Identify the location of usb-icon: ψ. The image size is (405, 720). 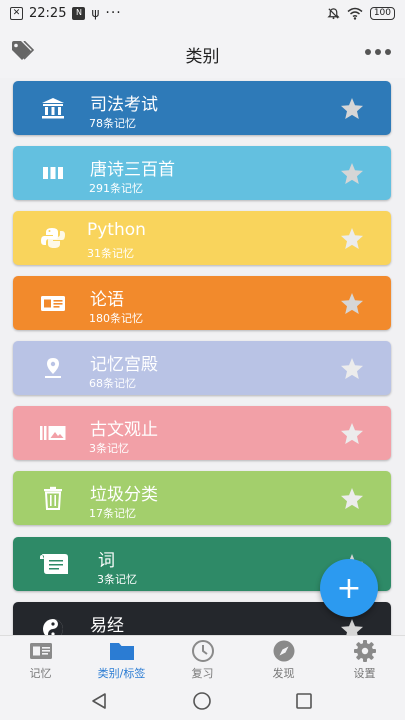
(95, 13).